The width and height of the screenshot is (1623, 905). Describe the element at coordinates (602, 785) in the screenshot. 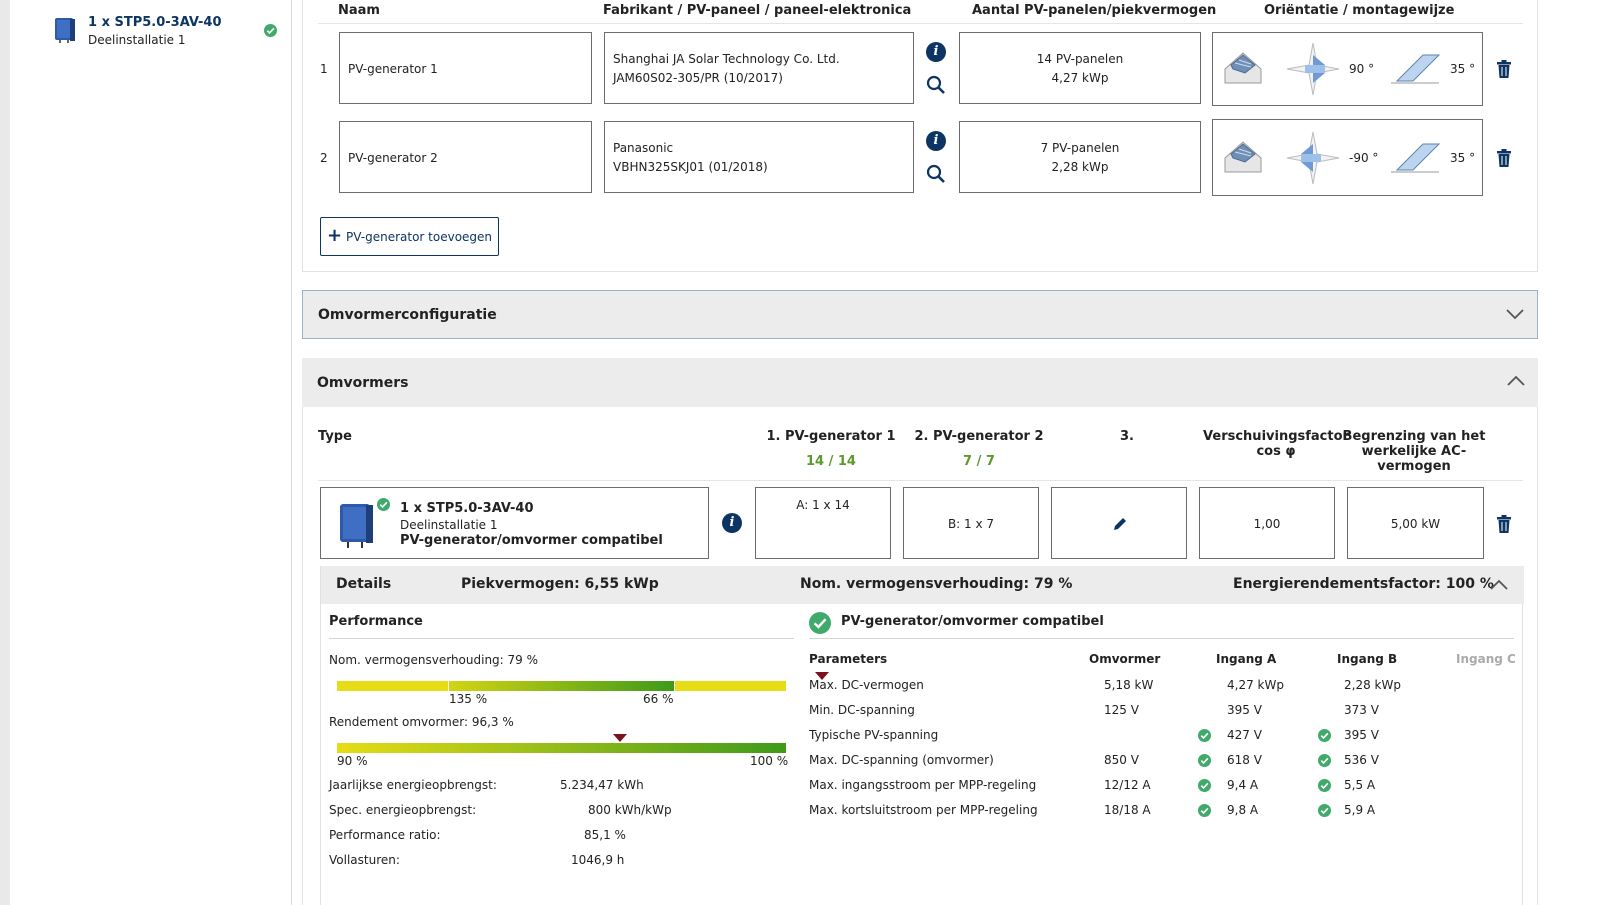

I see `stat-value: 5.234,47 kWh` at that location.